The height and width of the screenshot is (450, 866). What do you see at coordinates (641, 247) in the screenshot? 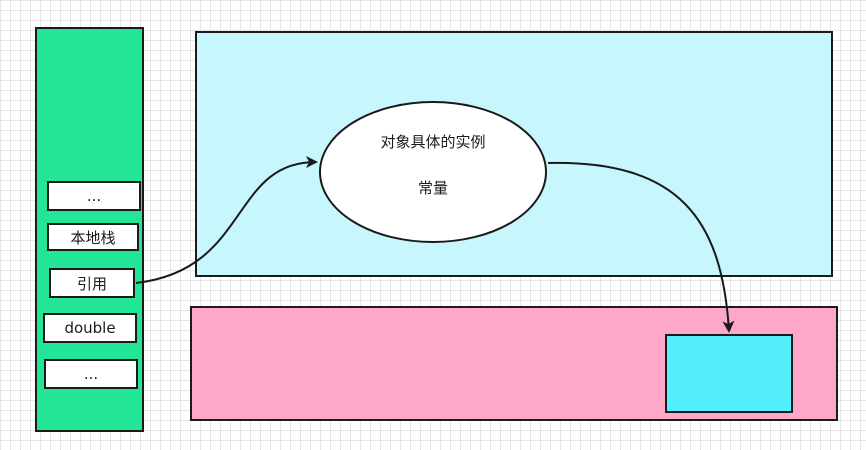
I see `object-to-block-arrow` at bounding box center [641, 247].